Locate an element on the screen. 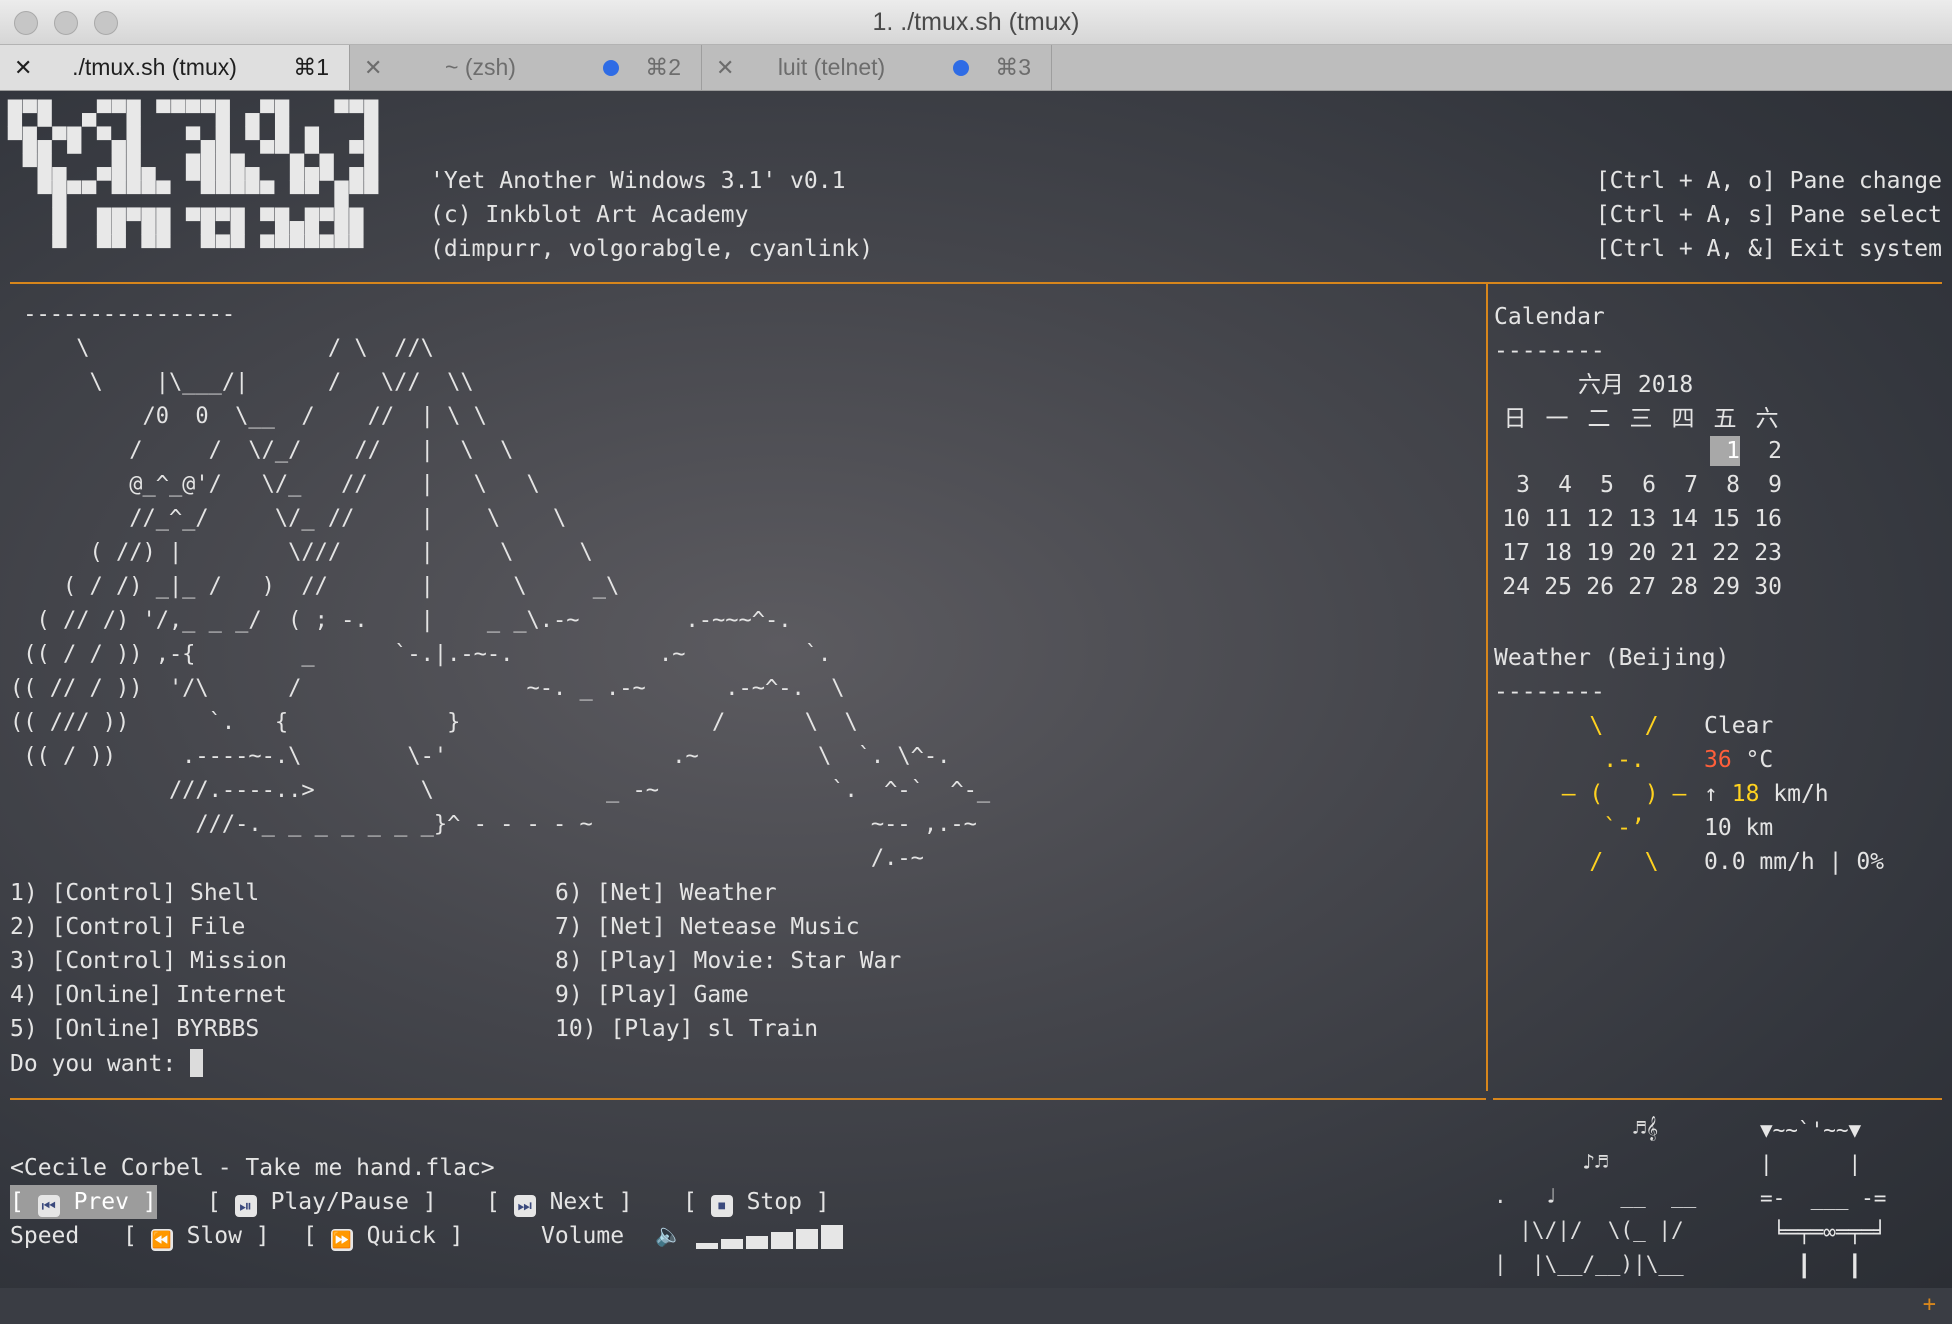  calendar-day: 20 is located at coordinates (1641, 553).